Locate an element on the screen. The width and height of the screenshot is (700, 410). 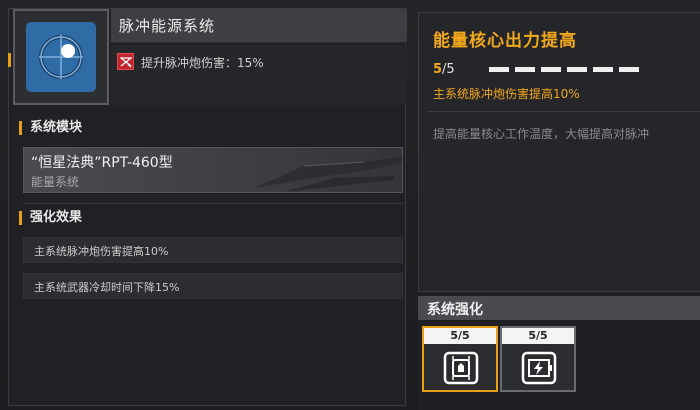
enhance-title: 强化效果 is located at coordinates (50, 218).